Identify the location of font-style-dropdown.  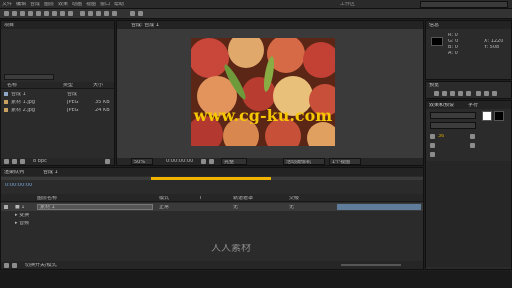
(453, 125).